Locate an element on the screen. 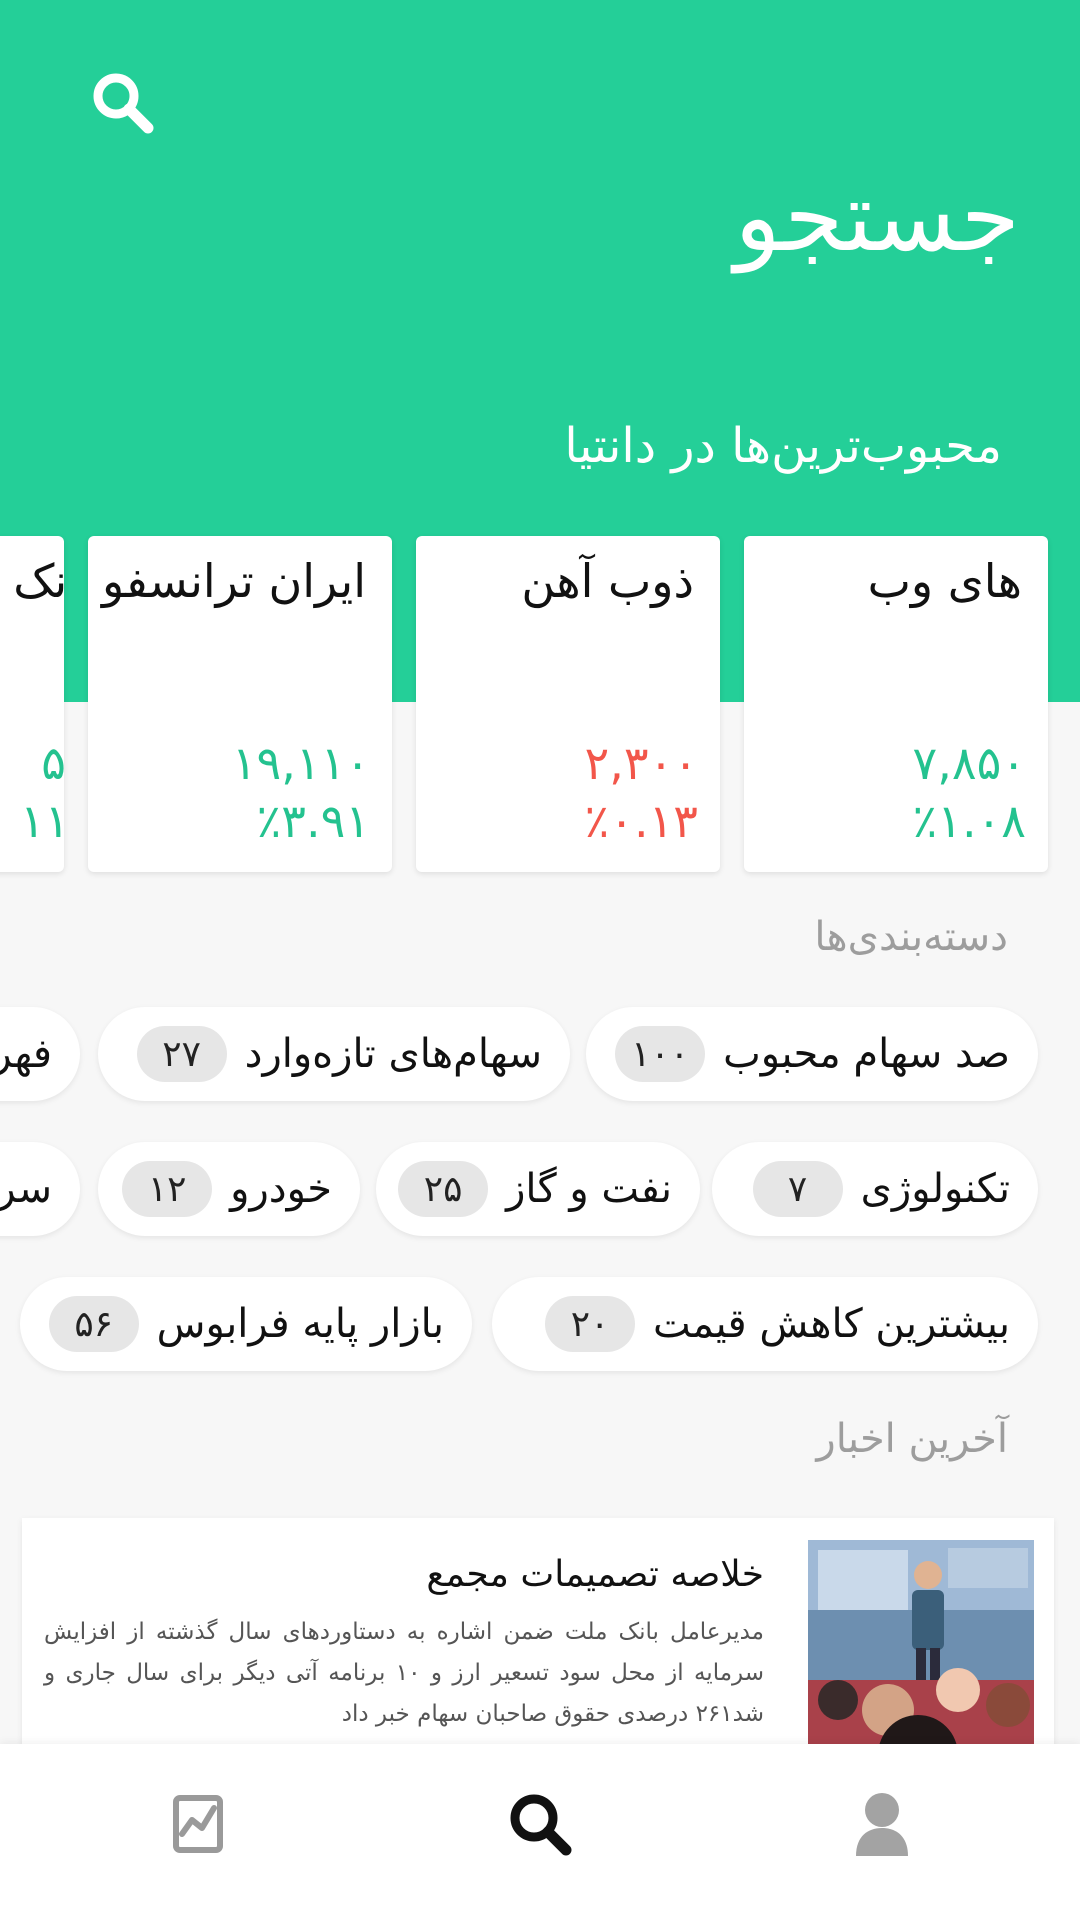 Image resolution: width=1080 pixels, height=1920 pixels. stock-name: ایران ترانسفو is located at coordinates (234, 581).